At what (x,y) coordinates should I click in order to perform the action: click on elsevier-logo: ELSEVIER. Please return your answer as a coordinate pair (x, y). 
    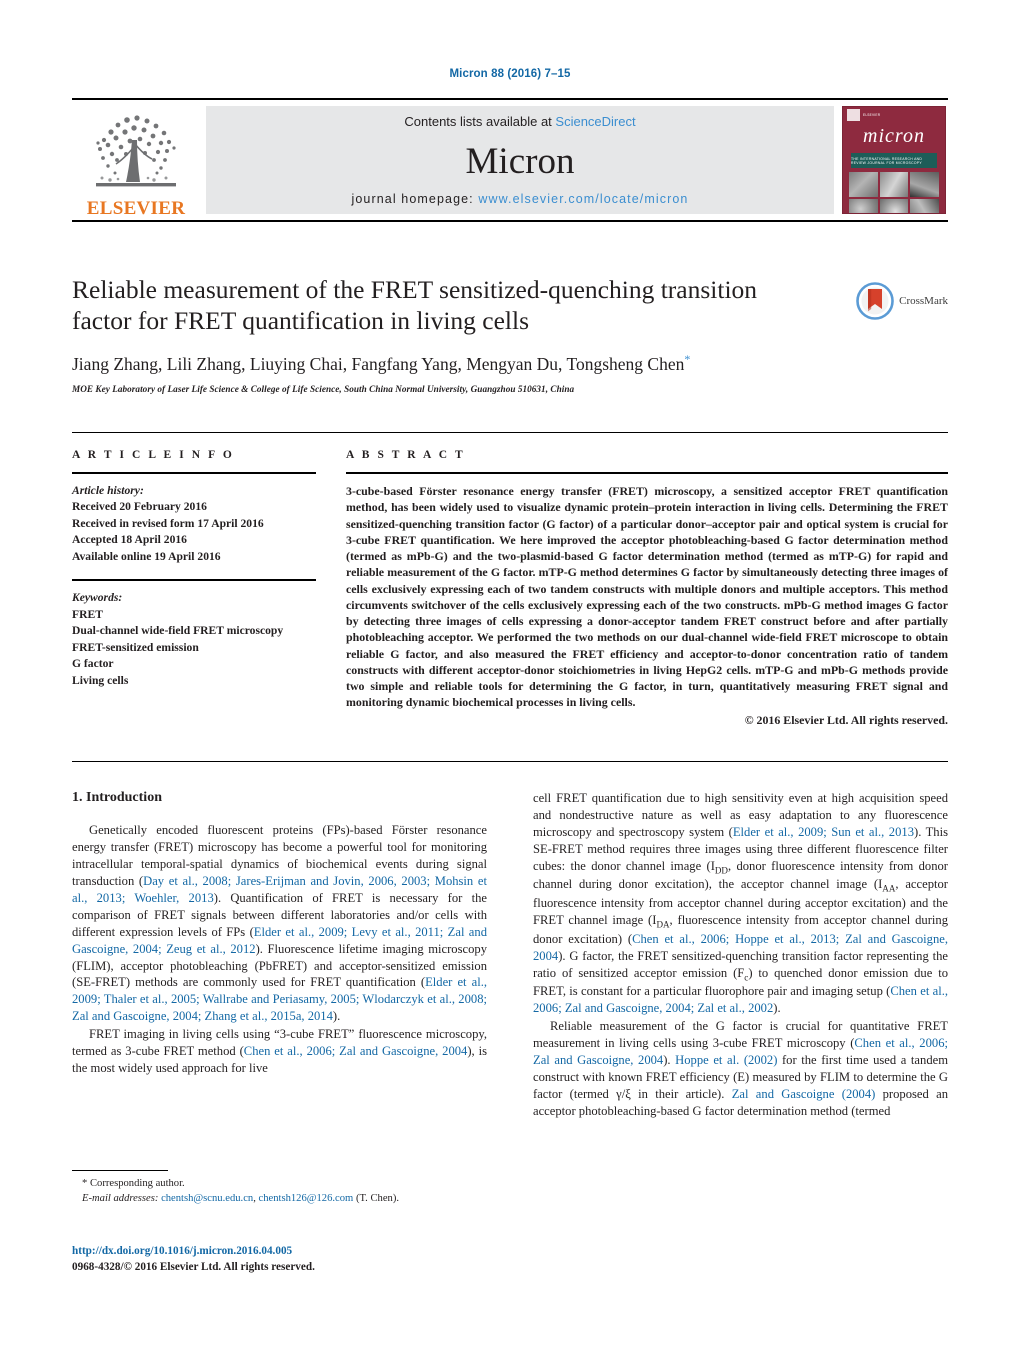
    Looking at the image, I should click on (136, 160).